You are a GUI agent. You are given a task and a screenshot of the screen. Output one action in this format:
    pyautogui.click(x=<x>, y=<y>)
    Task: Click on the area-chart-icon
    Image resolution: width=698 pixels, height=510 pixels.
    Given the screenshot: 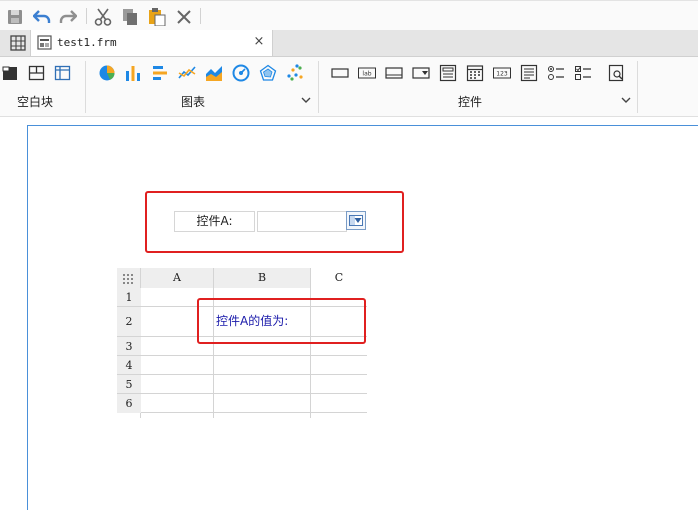 What is the action you would take?
    pyautogui.click(x=214, y=73)
    